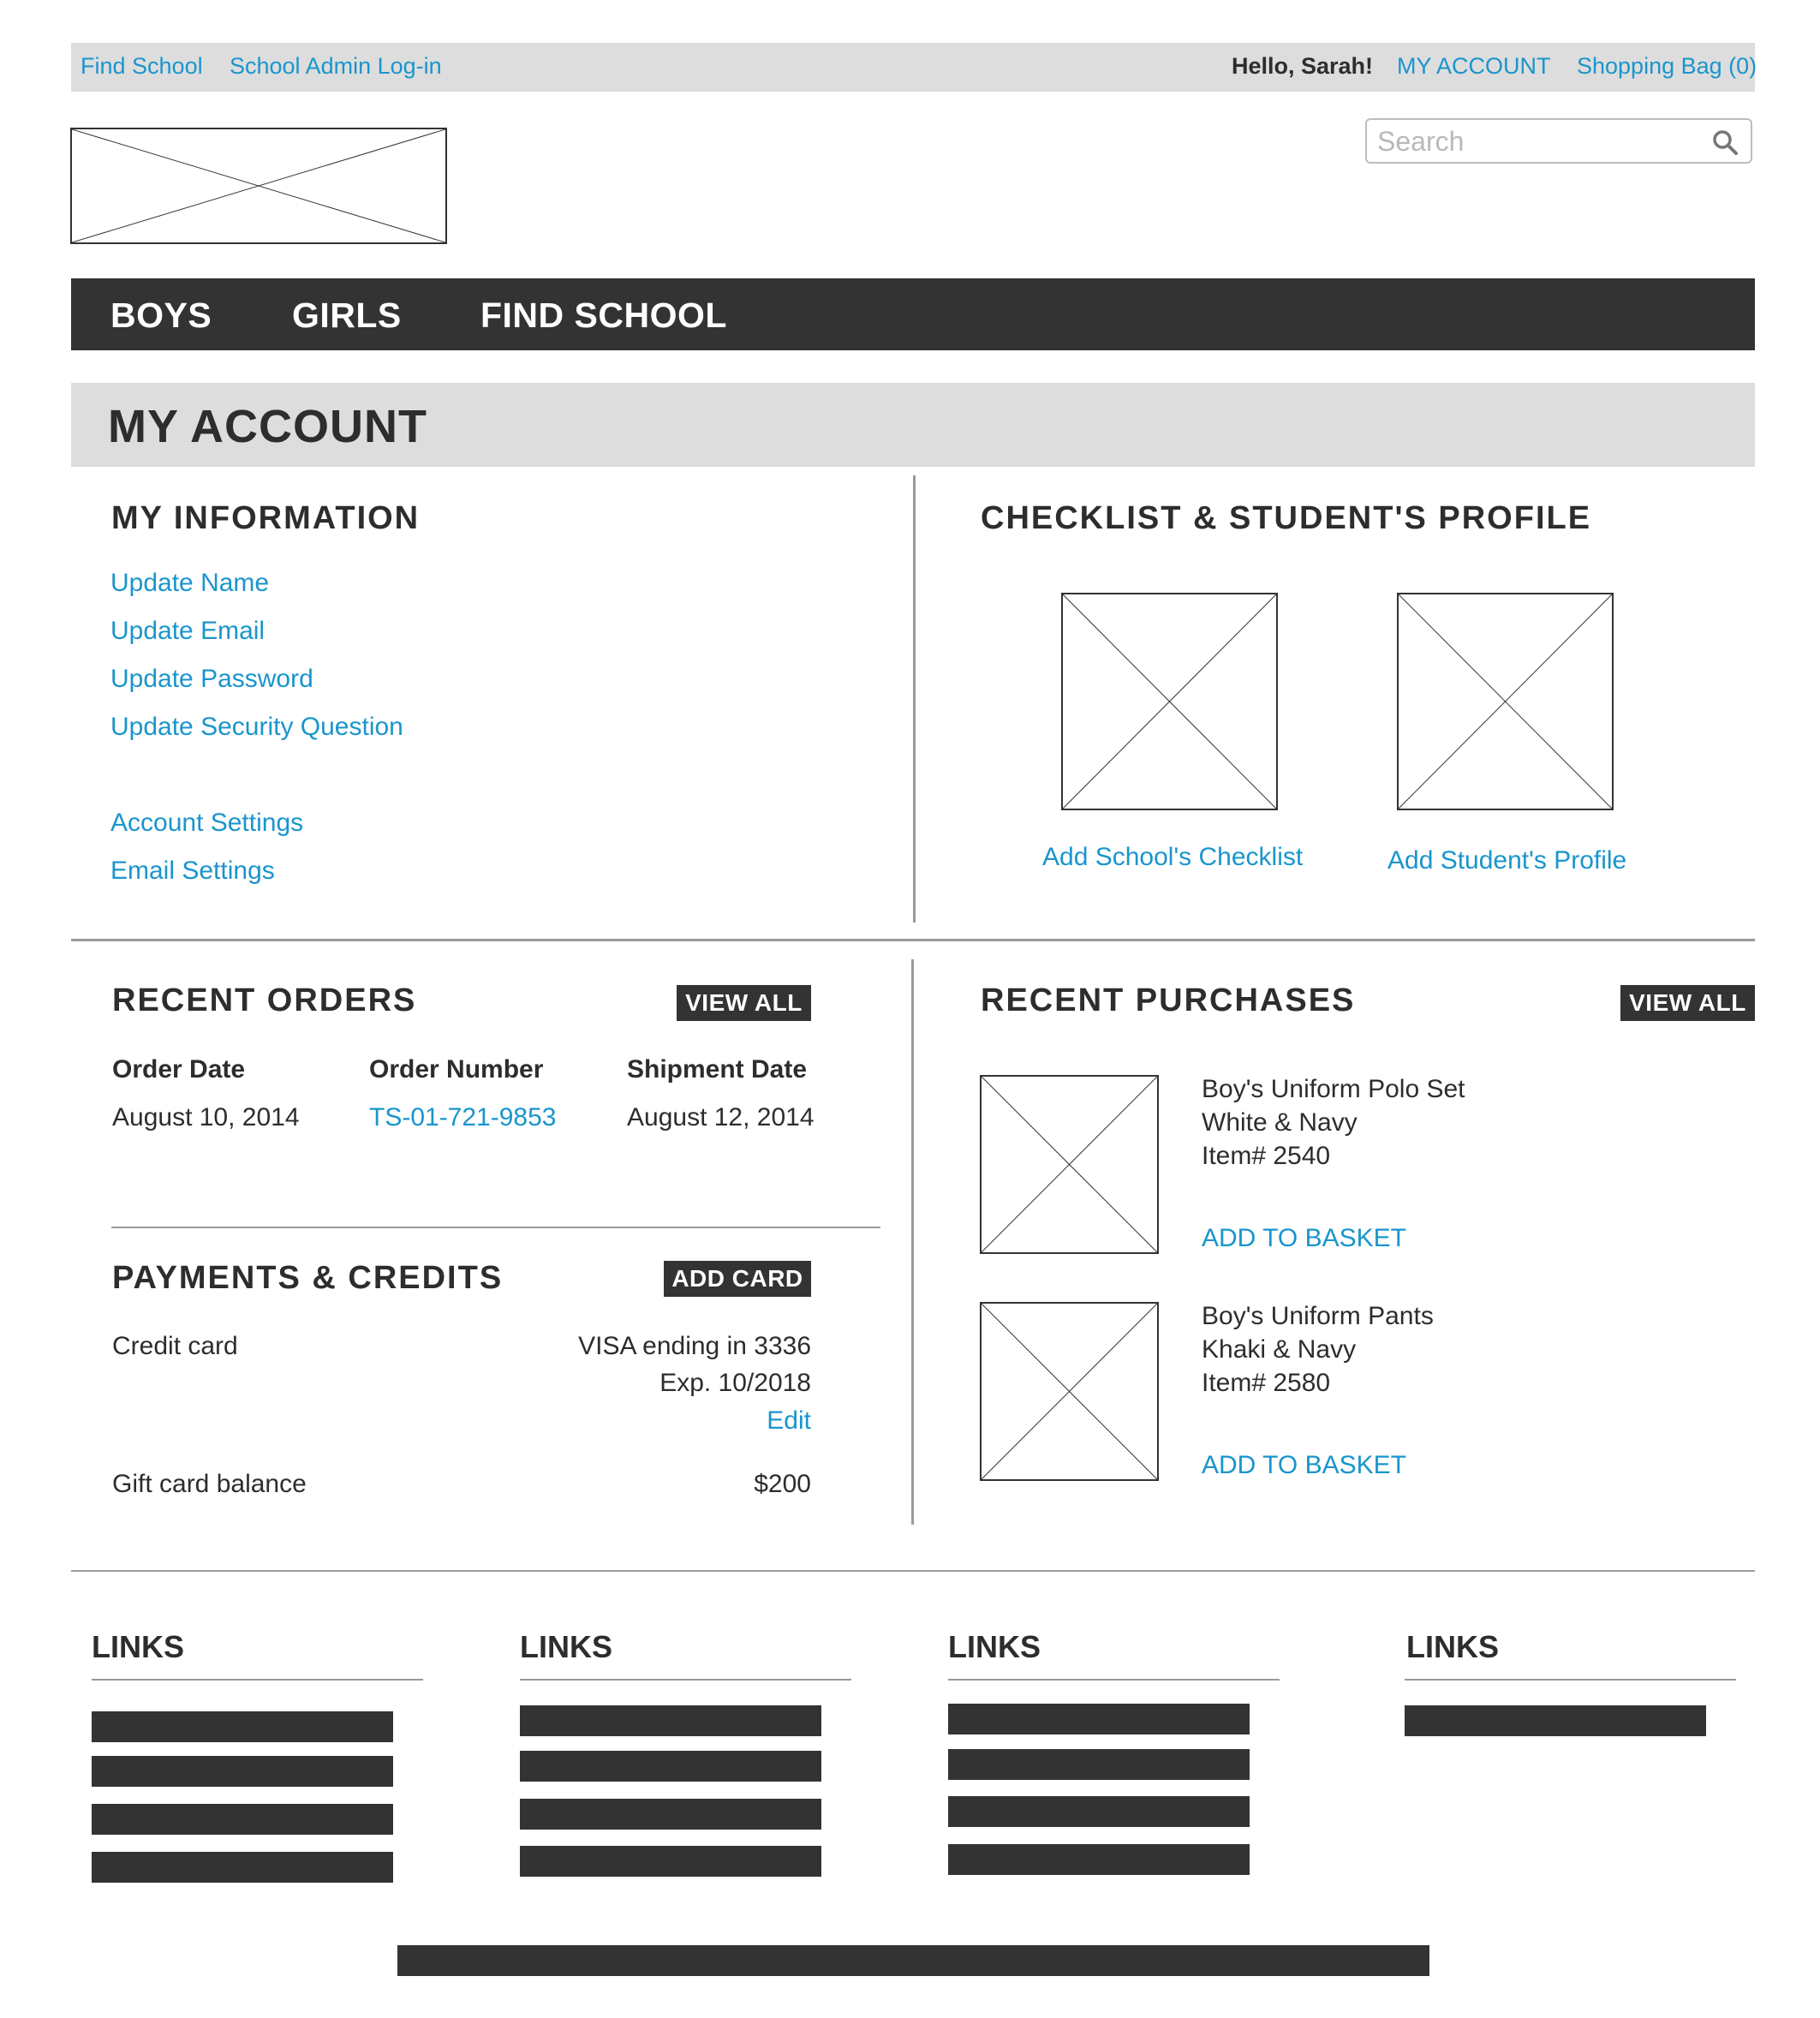  Describe the element at coordinates (179, 1070) in the screenshot. I see `order-date-header: Order Date` at that location.